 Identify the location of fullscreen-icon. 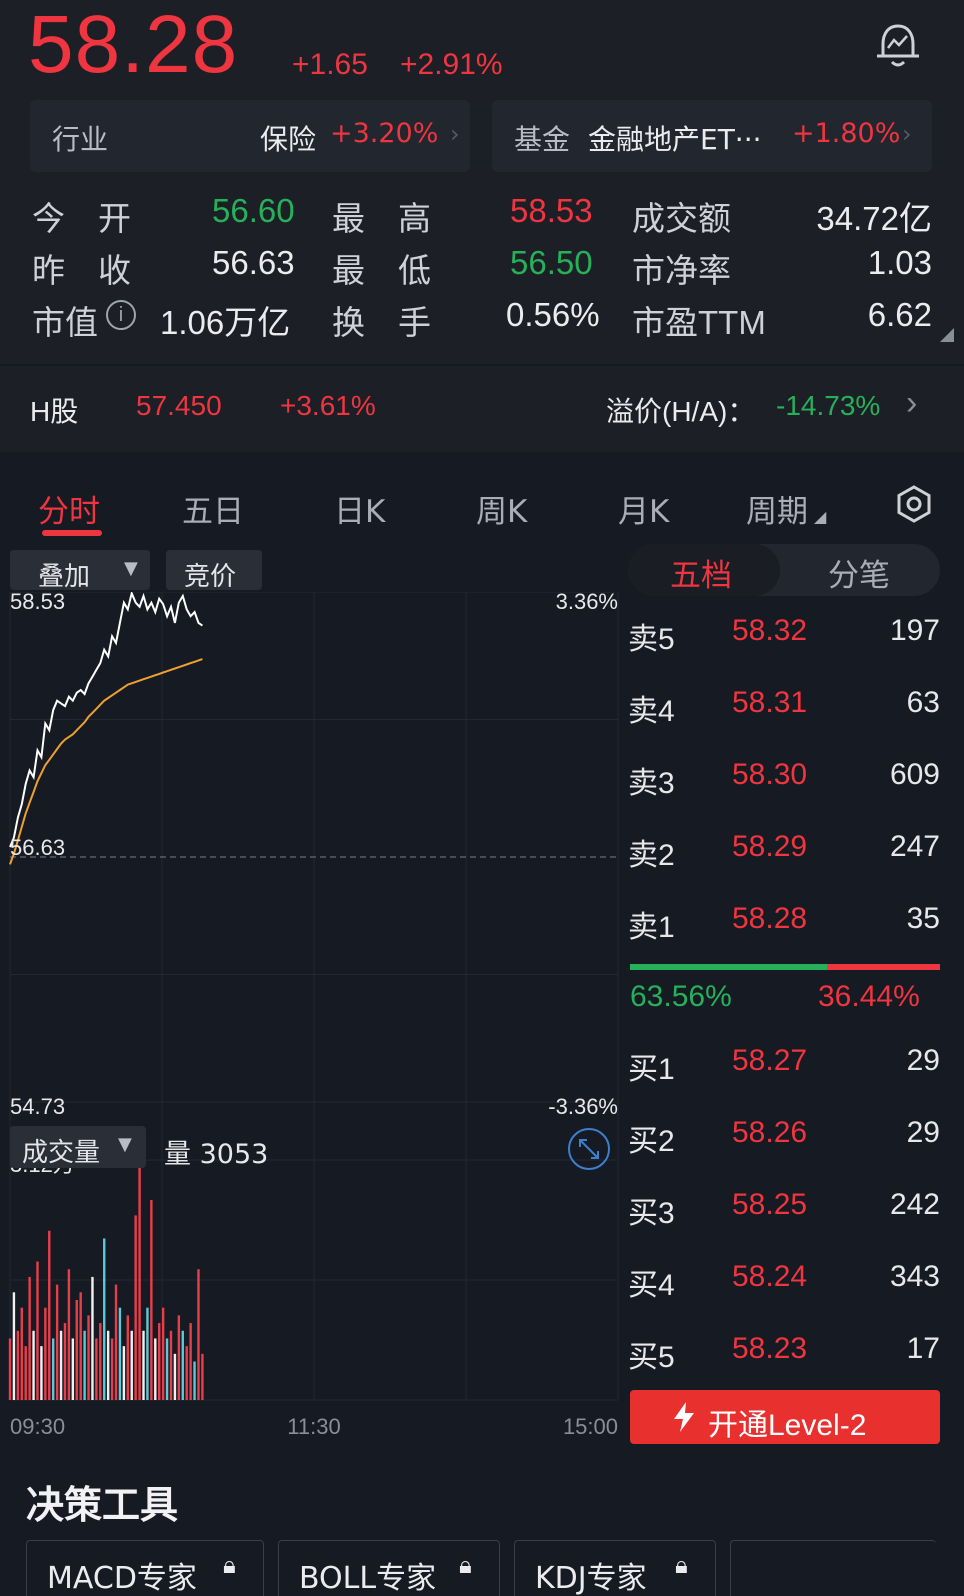
(589, 1149).